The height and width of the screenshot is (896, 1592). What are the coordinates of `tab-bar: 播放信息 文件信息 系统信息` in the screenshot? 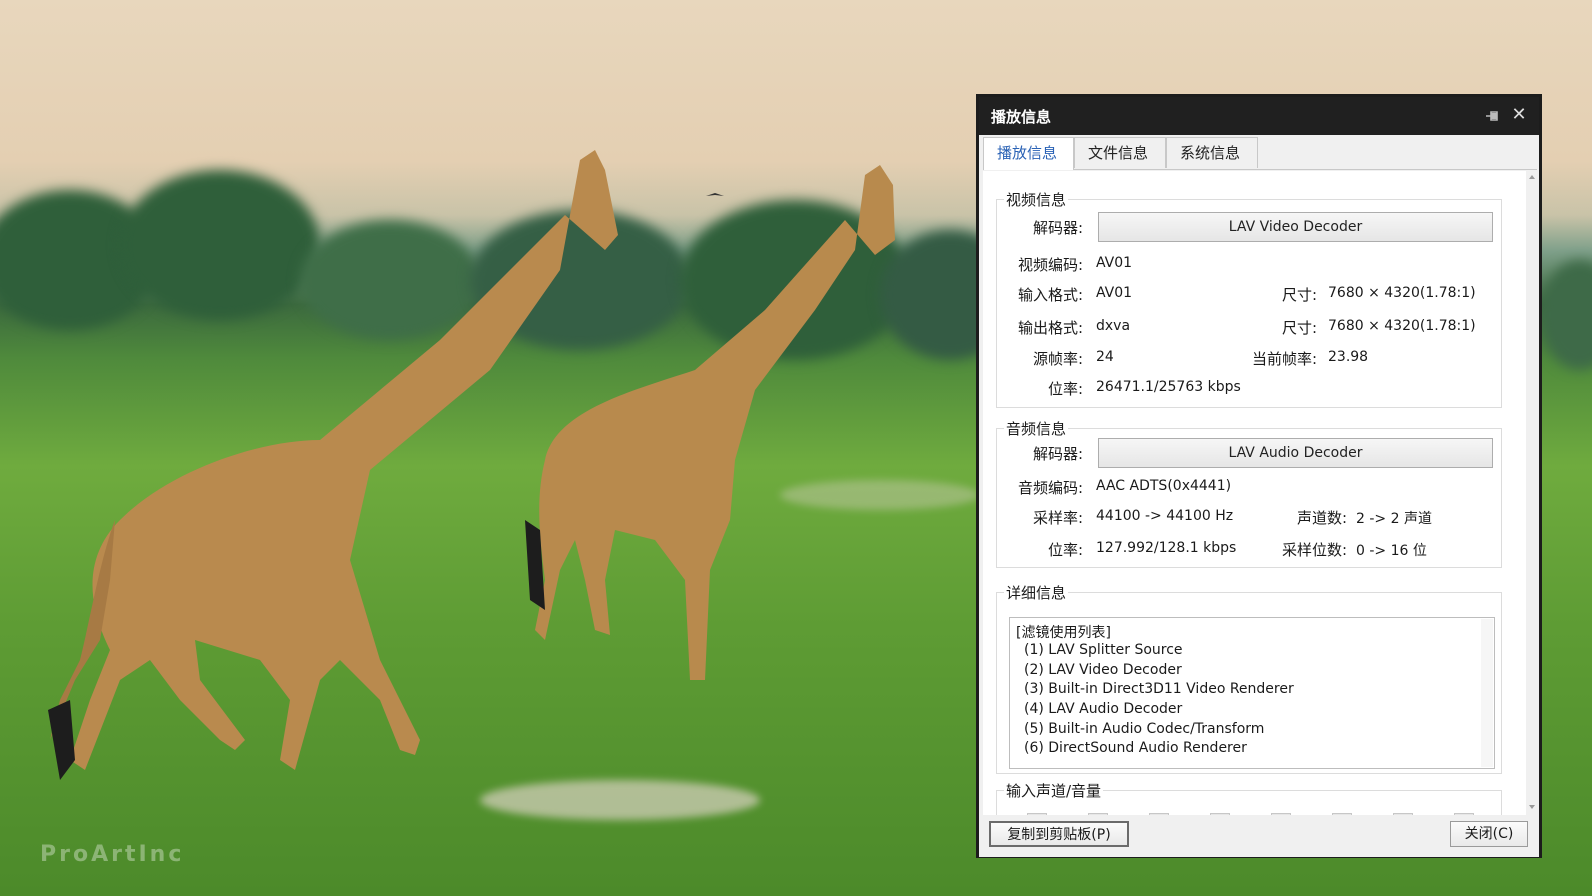 It's located at (1260, 153).